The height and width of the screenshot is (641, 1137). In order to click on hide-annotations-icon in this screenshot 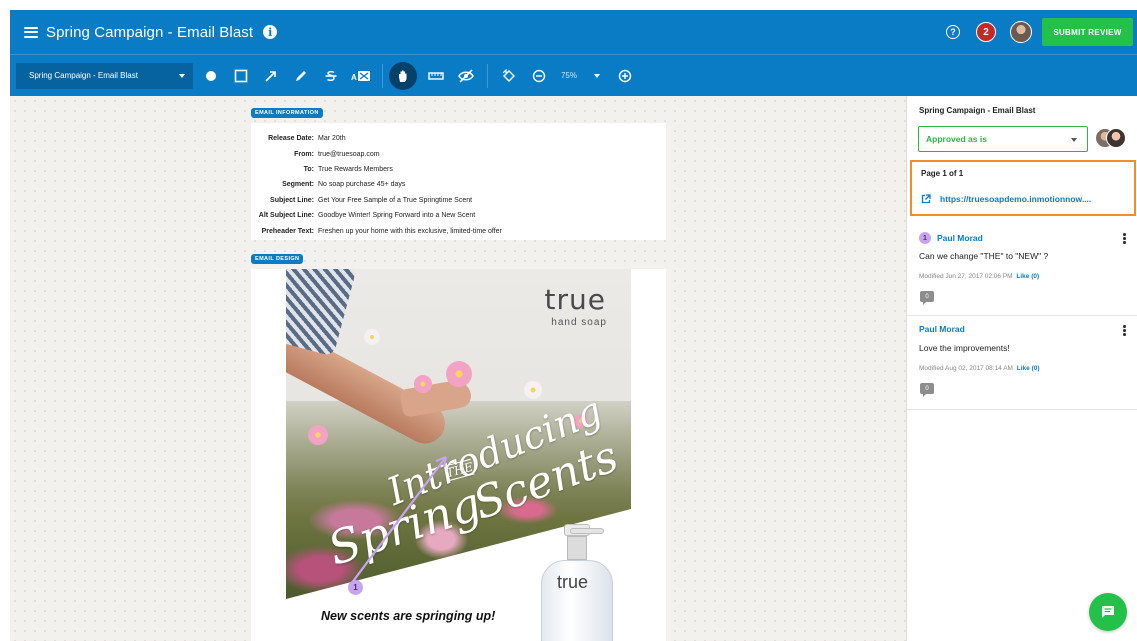, I will do `click(466, 76)`.